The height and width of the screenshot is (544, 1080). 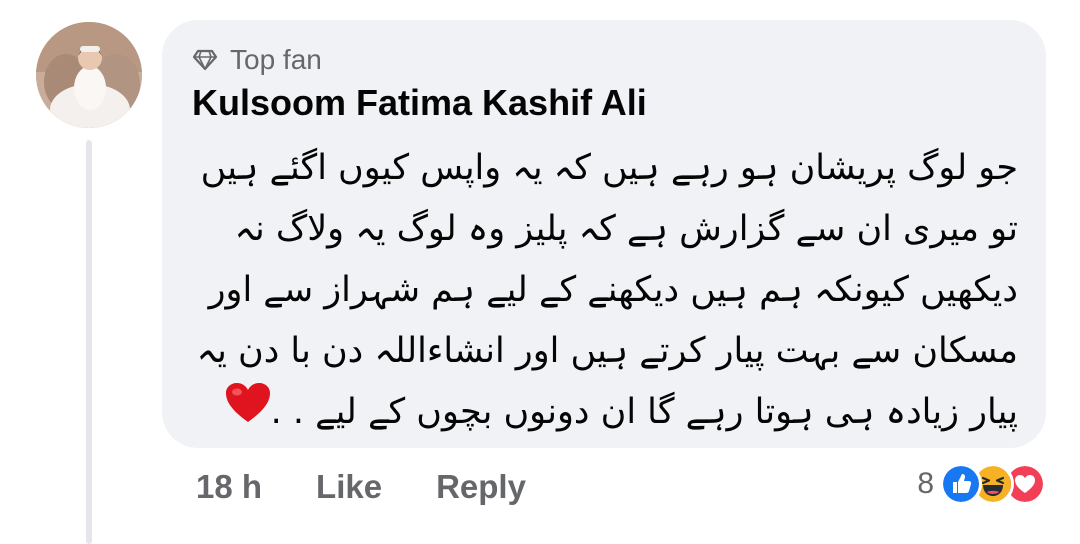 I want to click on reaction-count: 8, so click(x=925, y=483).